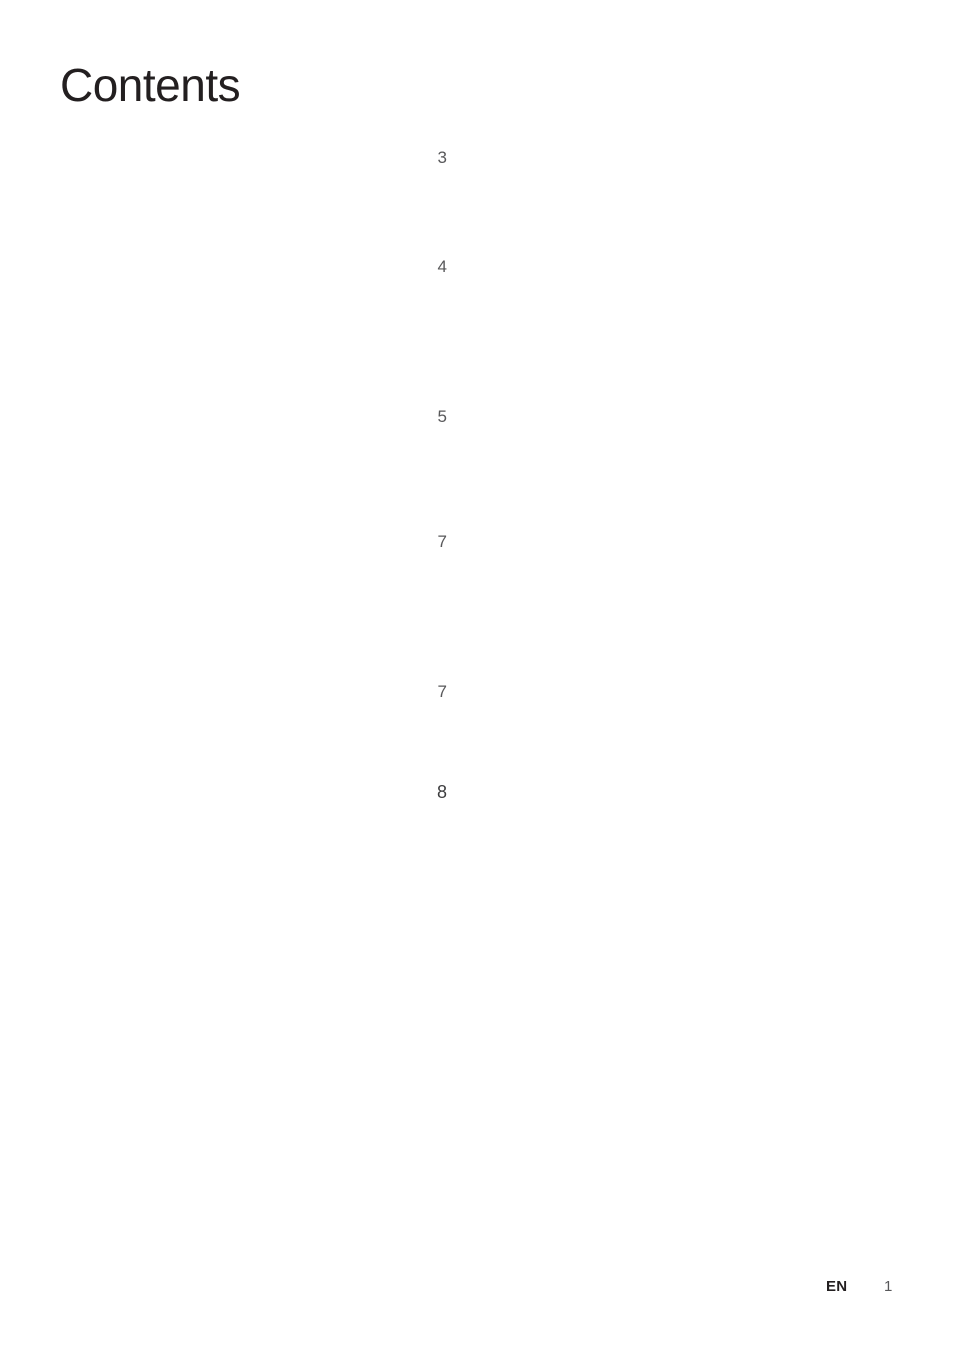 This screenshot has height=1350, width=954. I want to click on footer-page-number: 1, so click(888, 1286).